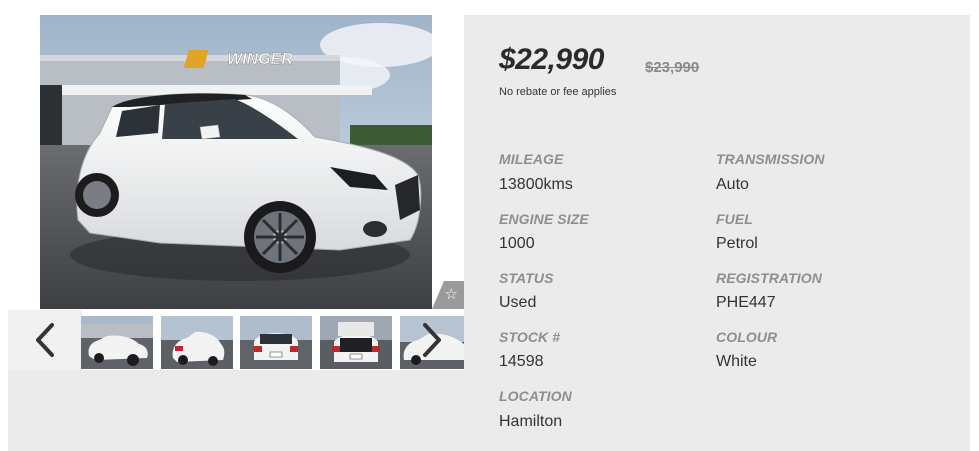 This screenshot has width=979, height=451. I want to click on dealer-sign-text: WINGER, so click(260, 59).